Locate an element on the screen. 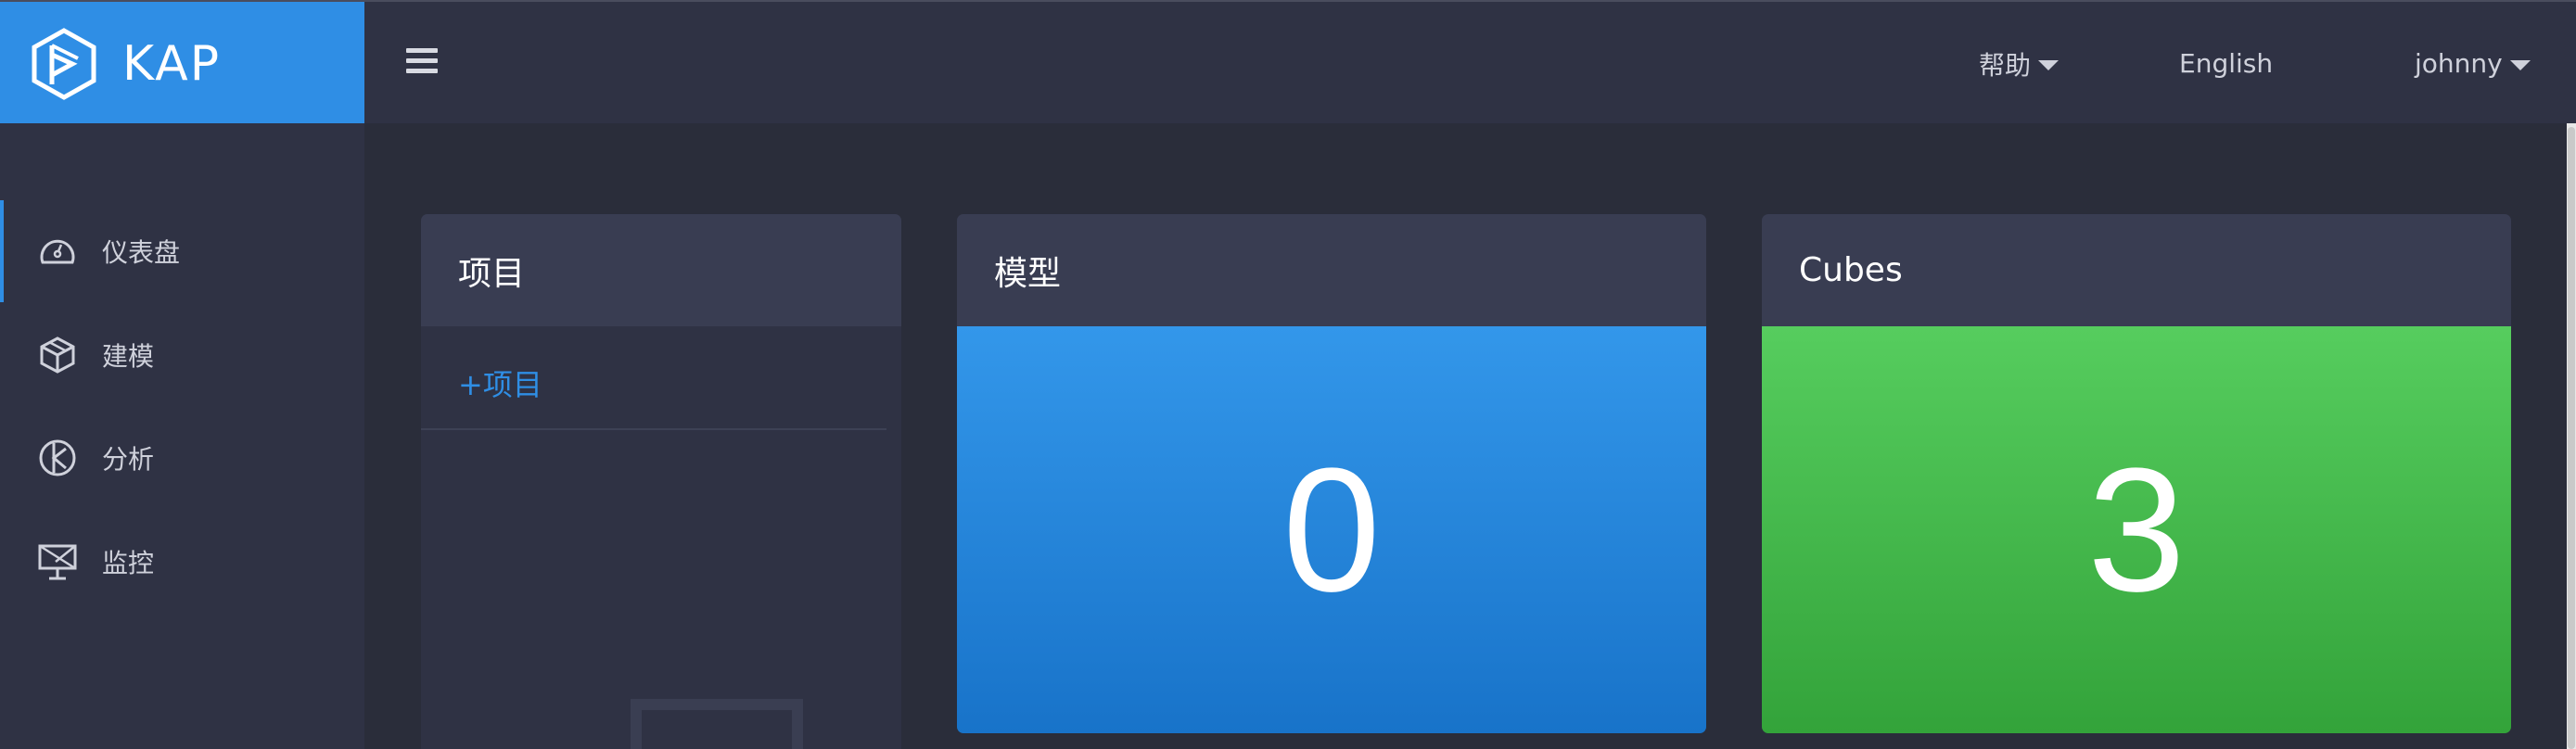 Image resolution: width=2576 pixels, height=749 pixels. empty-placeholder-icon is located at coordinates (717, 724).